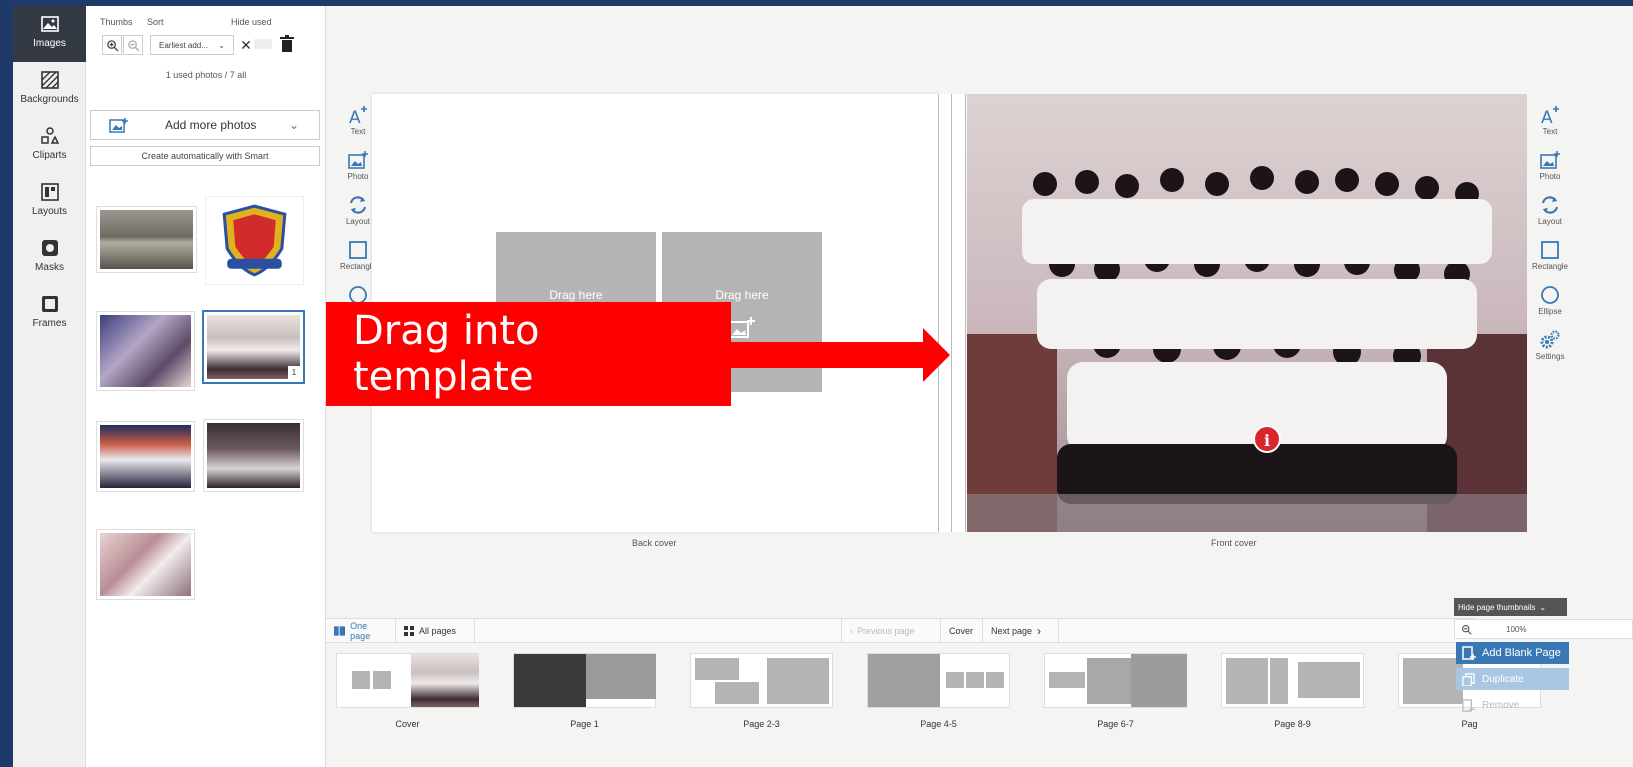  What do you see at coordinates (1547, 117) in the screenshot?
I see `svg-text: A` at bounding box center [1547, 117].